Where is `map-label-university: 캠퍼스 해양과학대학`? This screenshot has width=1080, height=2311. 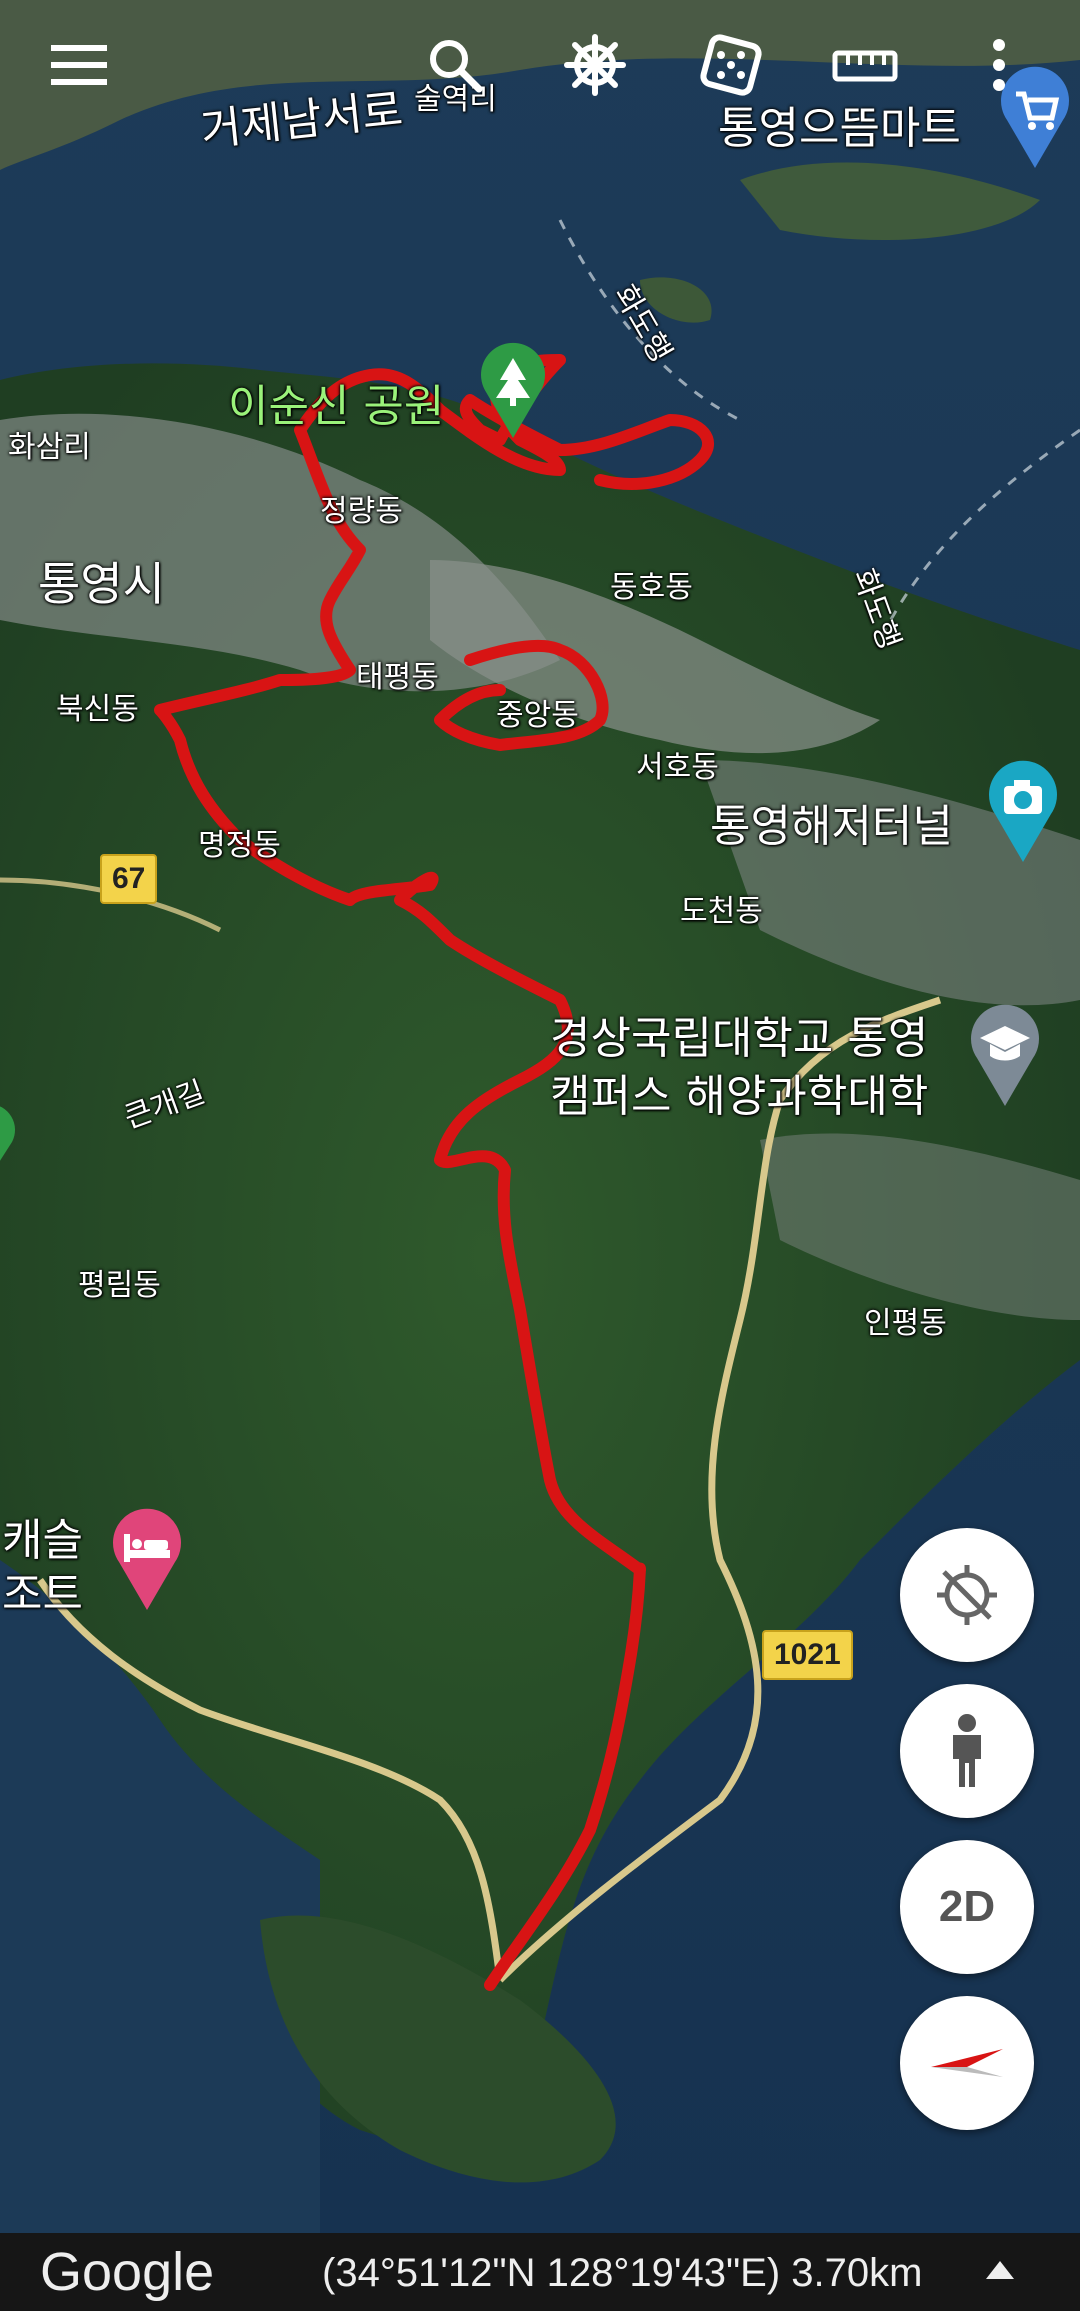
map-label-university: 캠퍼스 해양과학대학 is located at coordinates (739, 1096).